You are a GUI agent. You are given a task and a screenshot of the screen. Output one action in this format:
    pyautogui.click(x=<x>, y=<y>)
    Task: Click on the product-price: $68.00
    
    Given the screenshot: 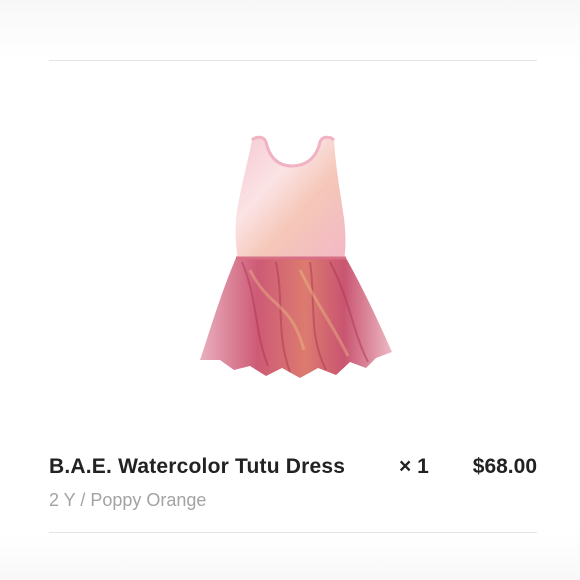 What is the action you would take?
    pyautogui.click(x=504, y=466)
    